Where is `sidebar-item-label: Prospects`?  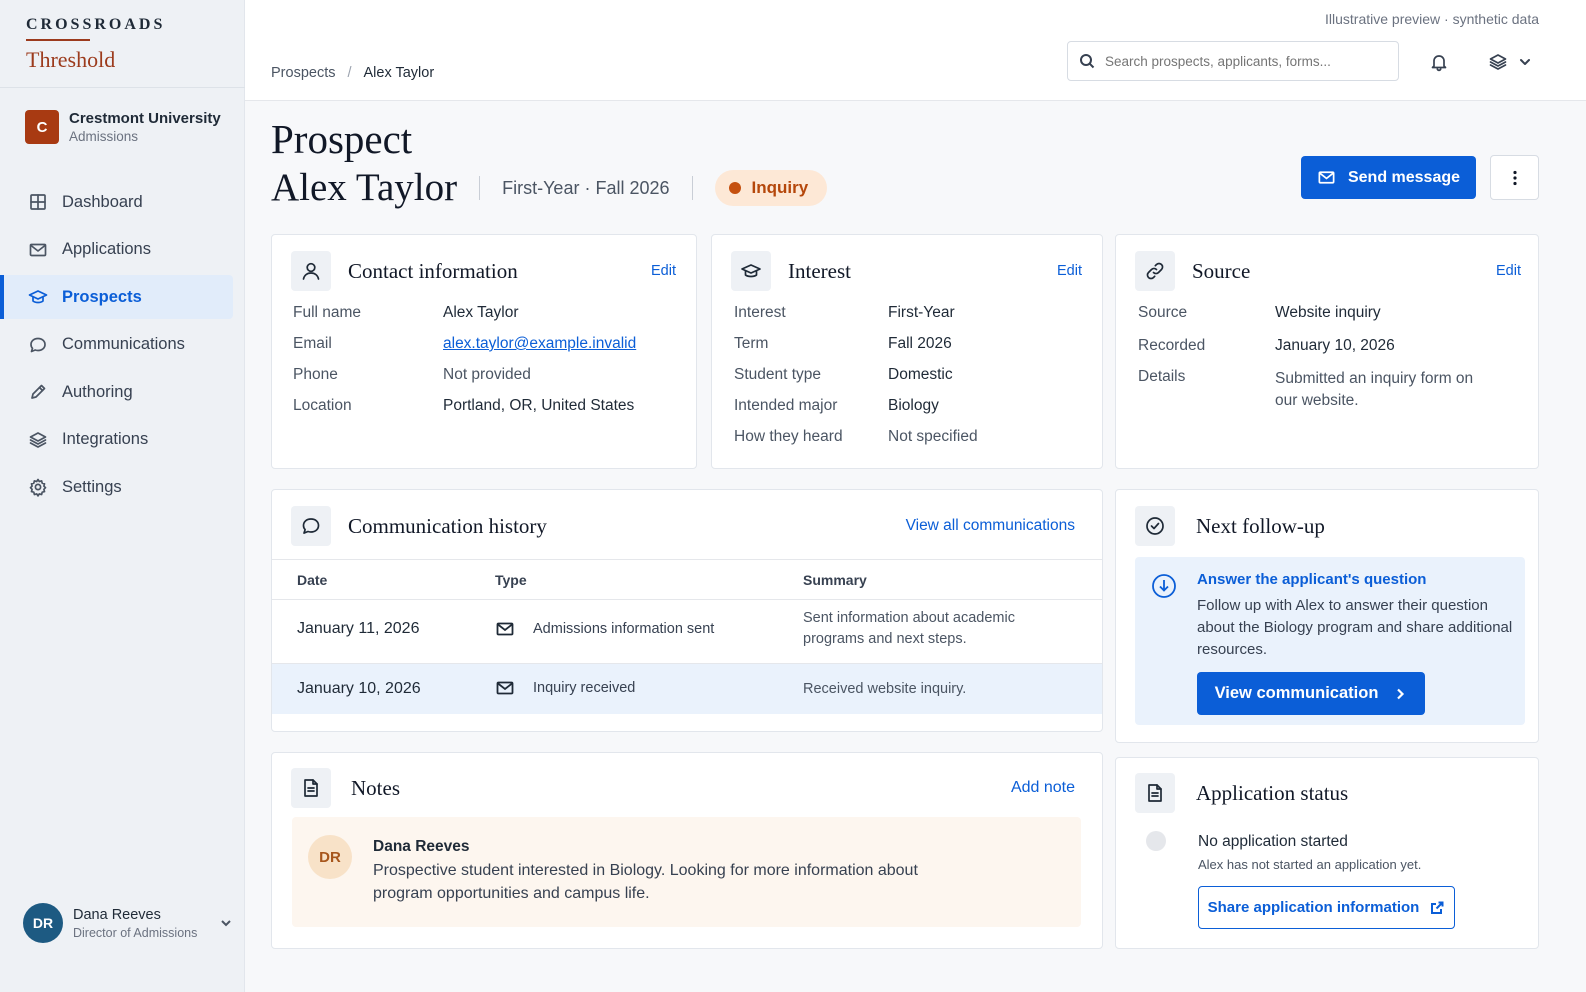 sidebar-item-label: Prospects is located at coordinates (102, 296).